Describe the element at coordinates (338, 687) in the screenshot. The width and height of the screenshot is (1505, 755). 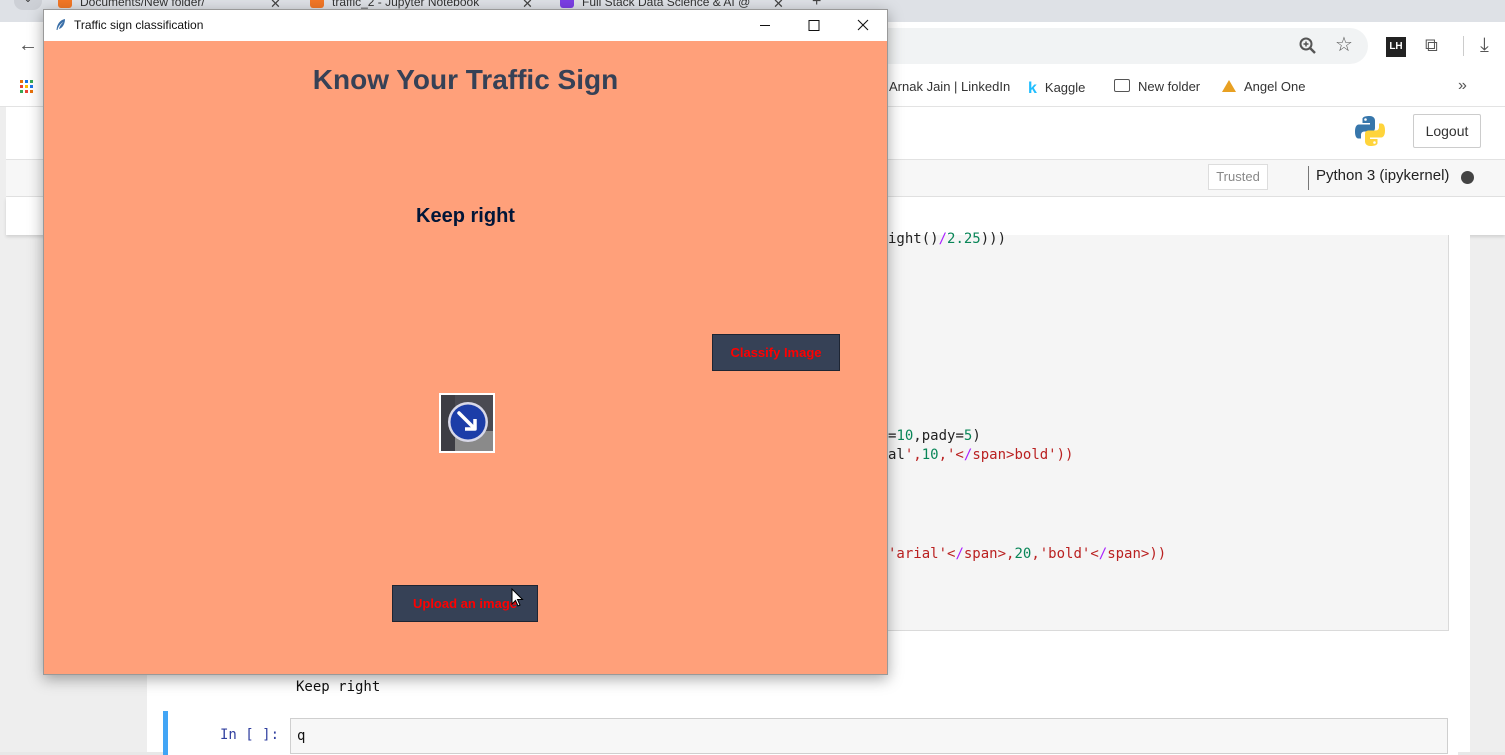
I see `cell-output: Keep right` at that location.